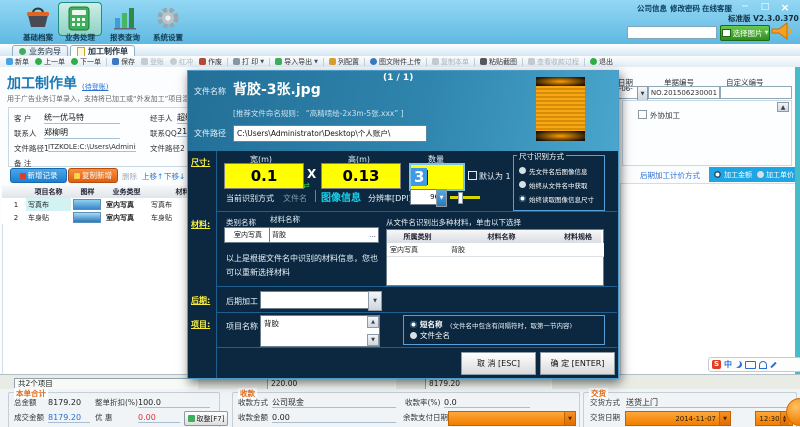  I want to click on pricing-amount-label: 加工金额, so click(738, 175).